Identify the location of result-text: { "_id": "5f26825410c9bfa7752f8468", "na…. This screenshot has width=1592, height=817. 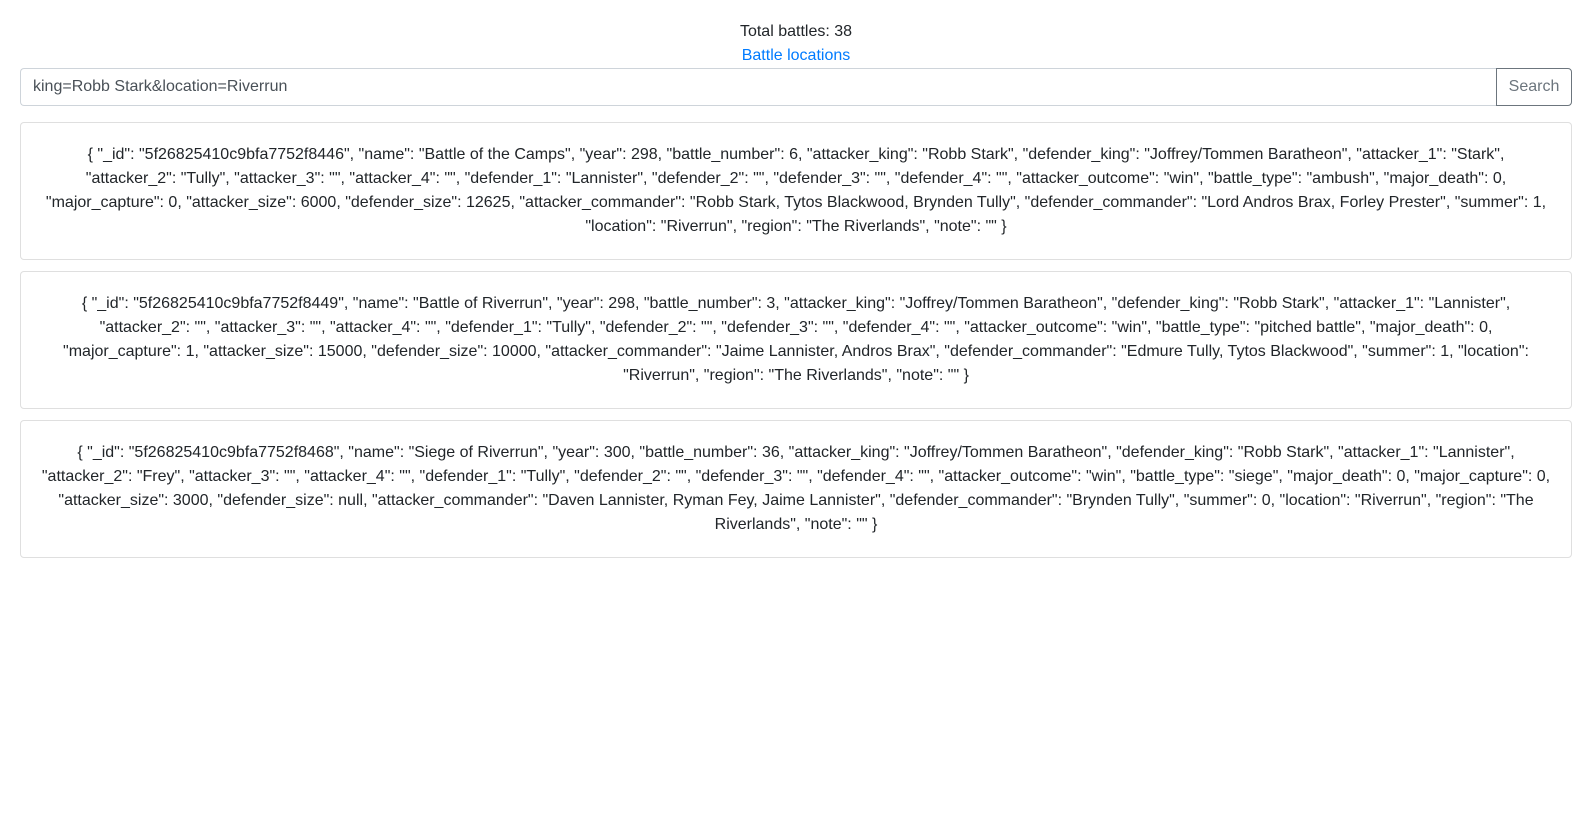
(796, 488).